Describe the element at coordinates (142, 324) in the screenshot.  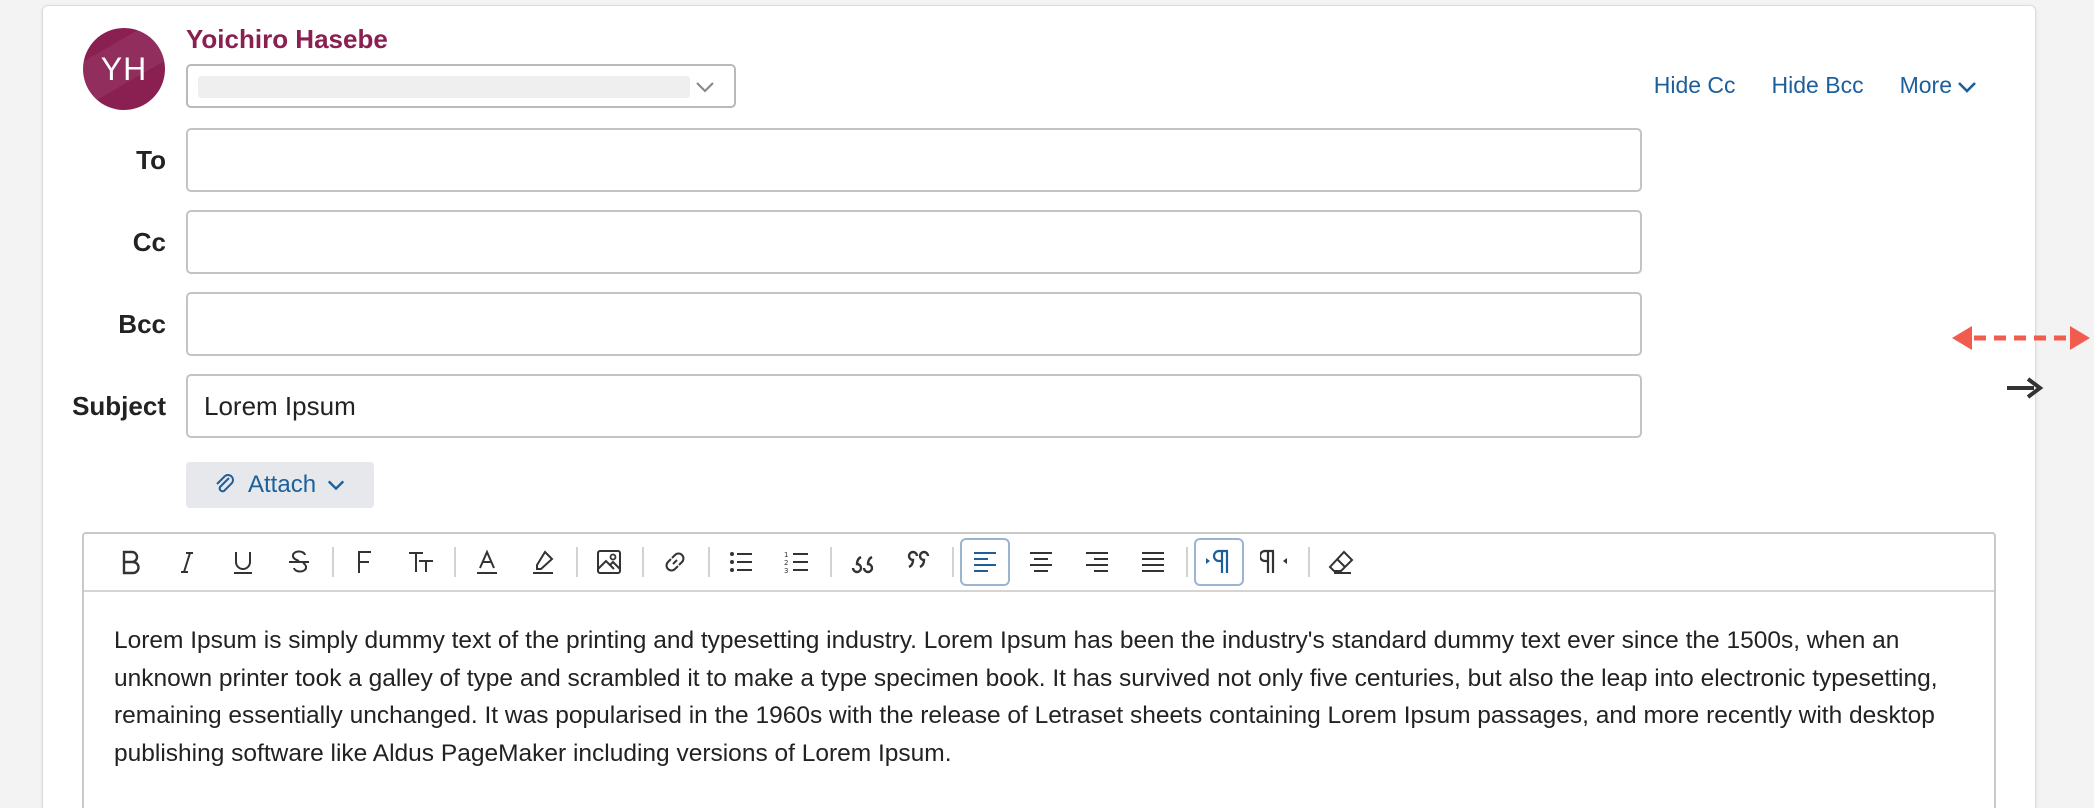
I see `bcc-label: Bcc` at that location.